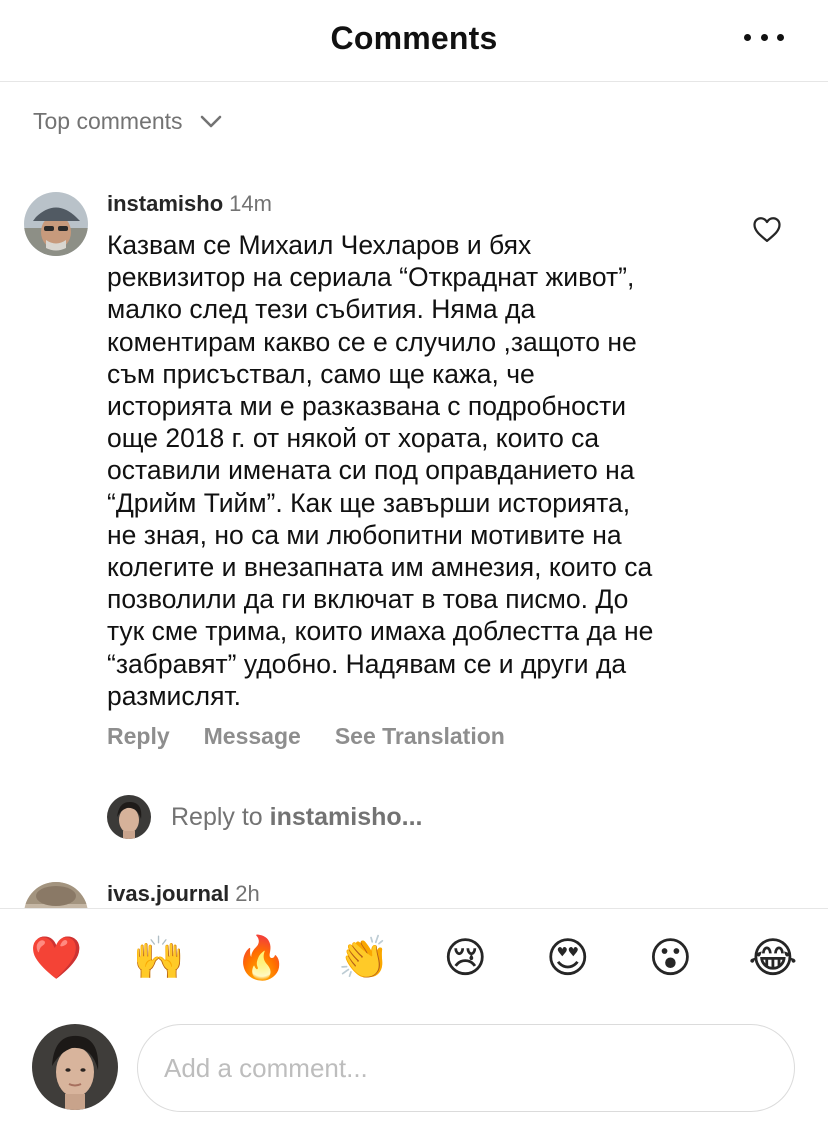  Describe the element at coordinates (183, 894) in the screenshot. I see `comment-username: ivas.journal 2h` at that location.